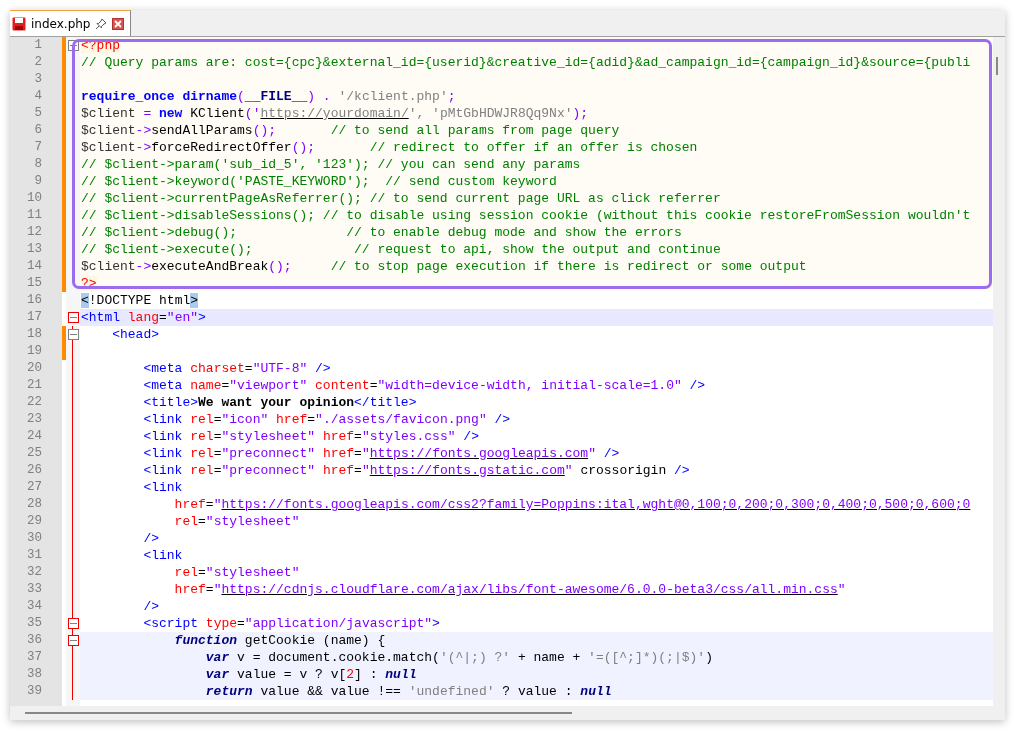 The image size is (1015, 733). What do you see at coordinates (381, 232) in the screenshot?
I see `code-text: // $client->debug(); // to enable debug mode and show the errors` at bounding box center [381, 232].